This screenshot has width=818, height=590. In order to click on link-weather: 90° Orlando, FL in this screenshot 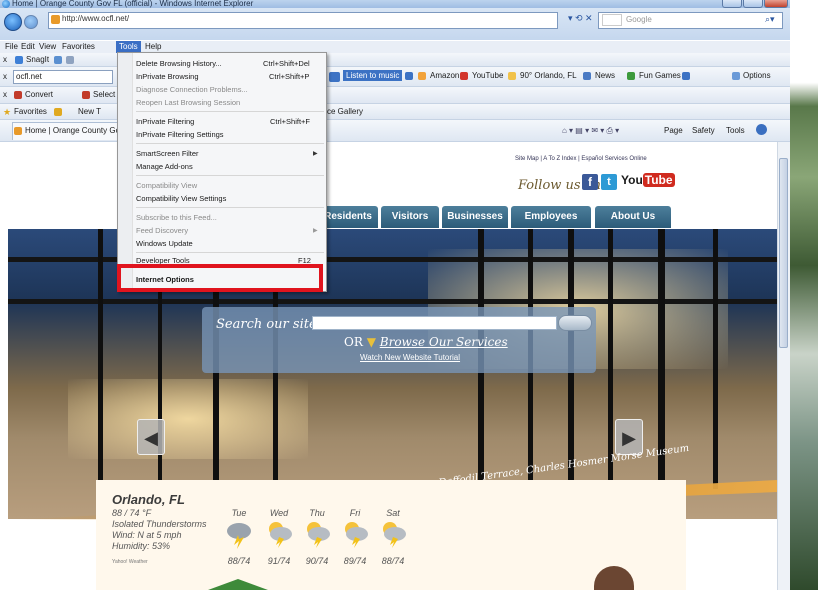, I will do `click(548, 75)`.